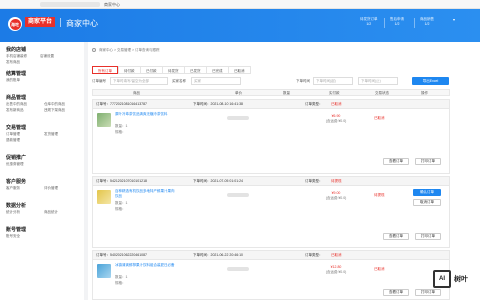 This screenshot has width=480, height=300. I want to click on sidebar-group-title: 我的店铺, so click(16, 50).